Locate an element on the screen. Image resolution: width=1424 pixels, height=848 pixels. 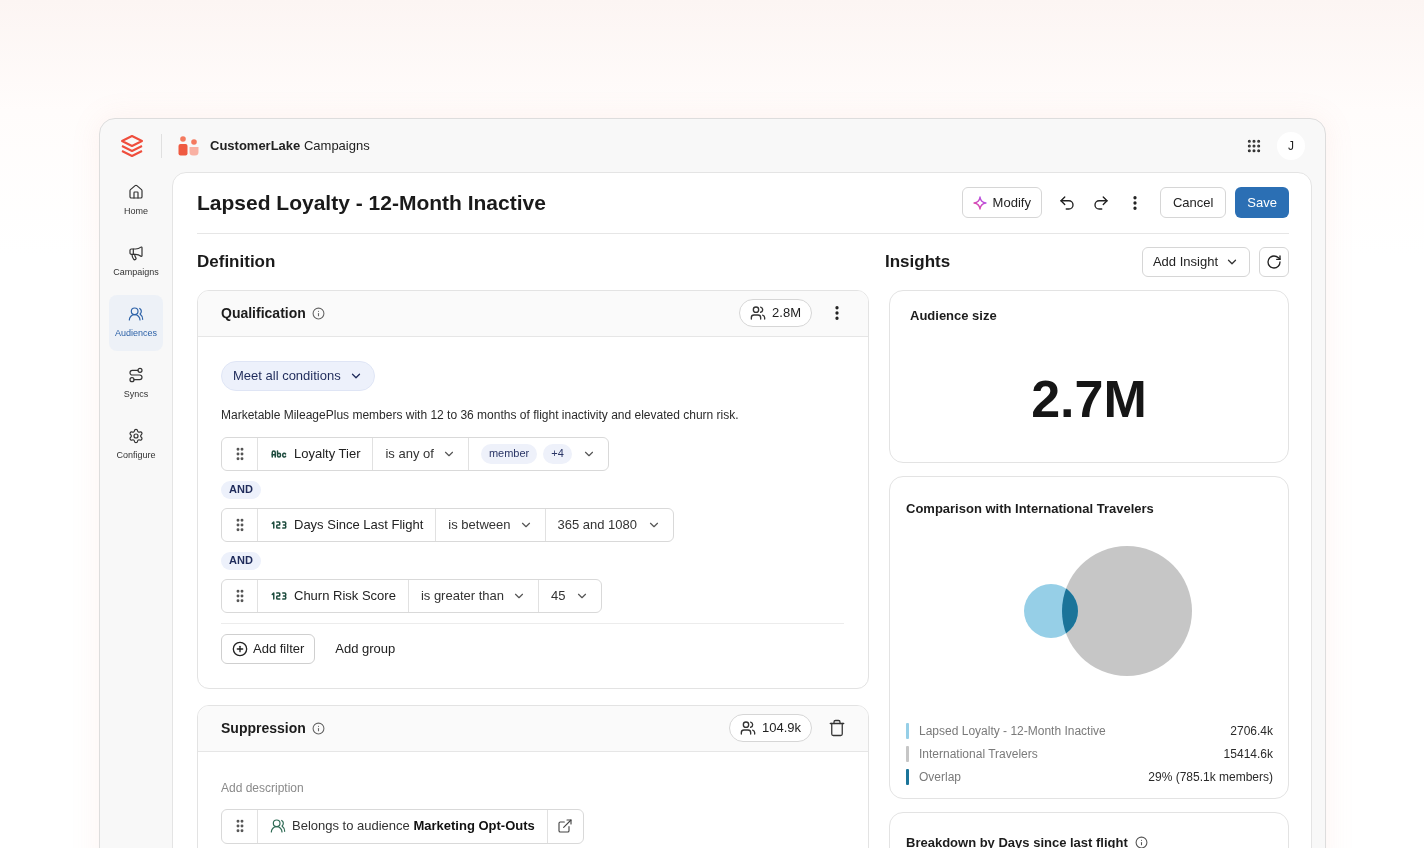
legend-value: 2706.4k is located at coordinates (1251, 731).